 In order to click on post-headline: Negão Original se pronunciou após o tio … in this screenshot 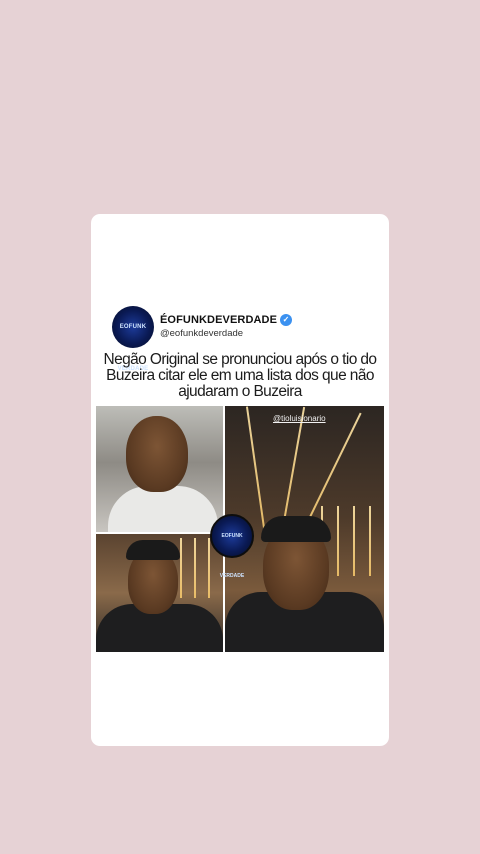, I will do `click(240, 375)`.